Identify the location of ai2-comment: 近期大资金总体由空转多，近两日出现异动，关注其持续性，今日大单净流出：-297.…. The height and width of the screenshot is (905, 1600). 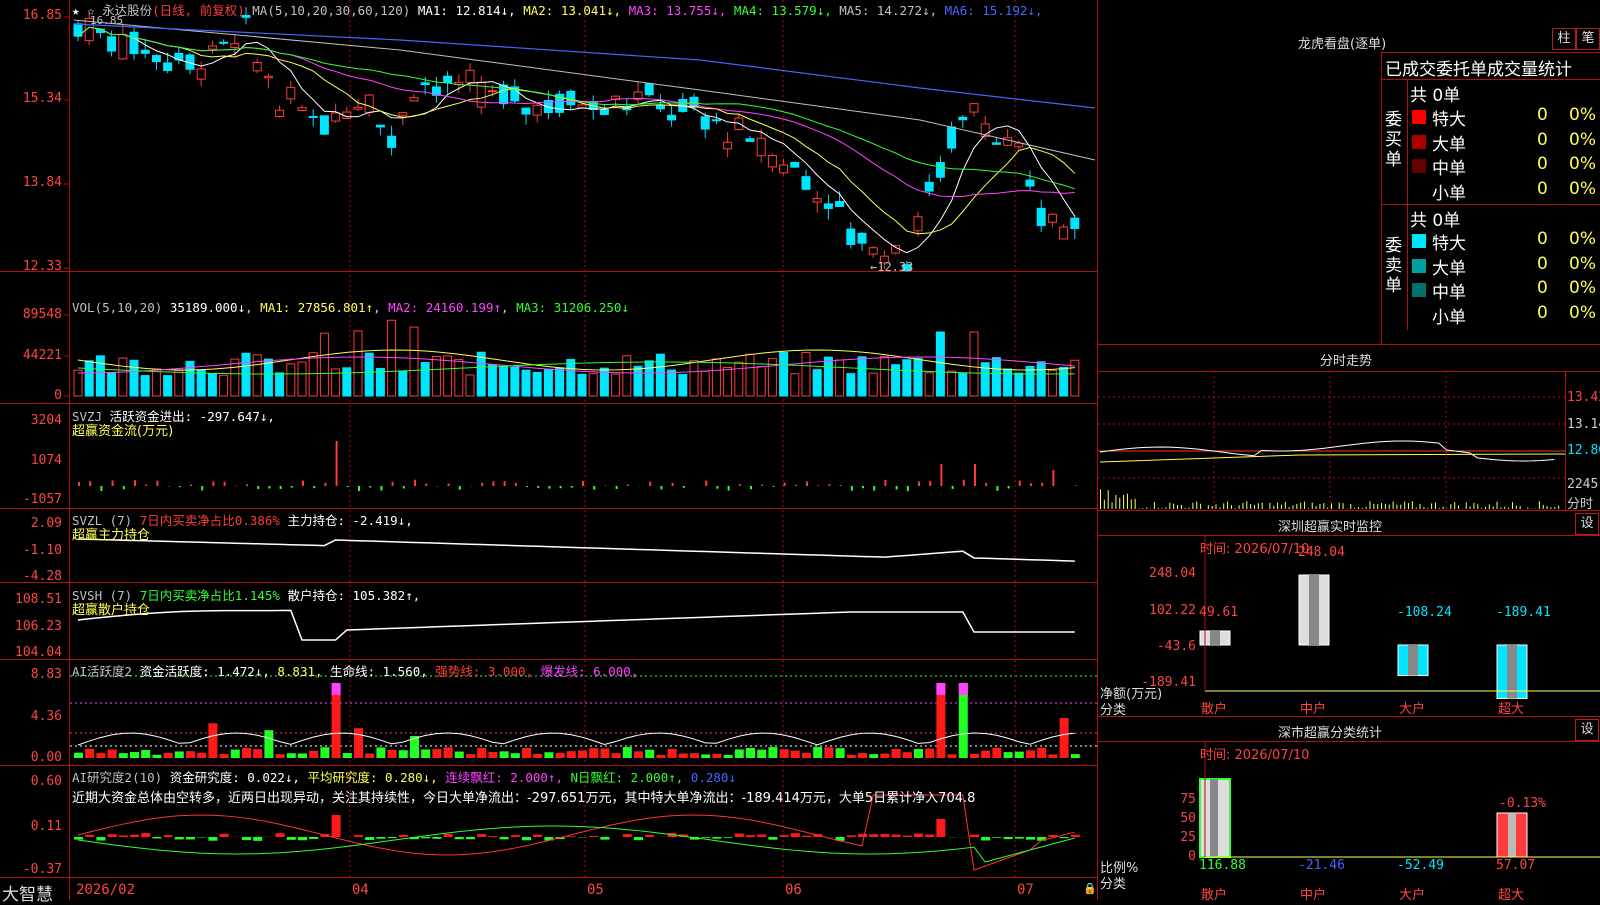
(584, 796).